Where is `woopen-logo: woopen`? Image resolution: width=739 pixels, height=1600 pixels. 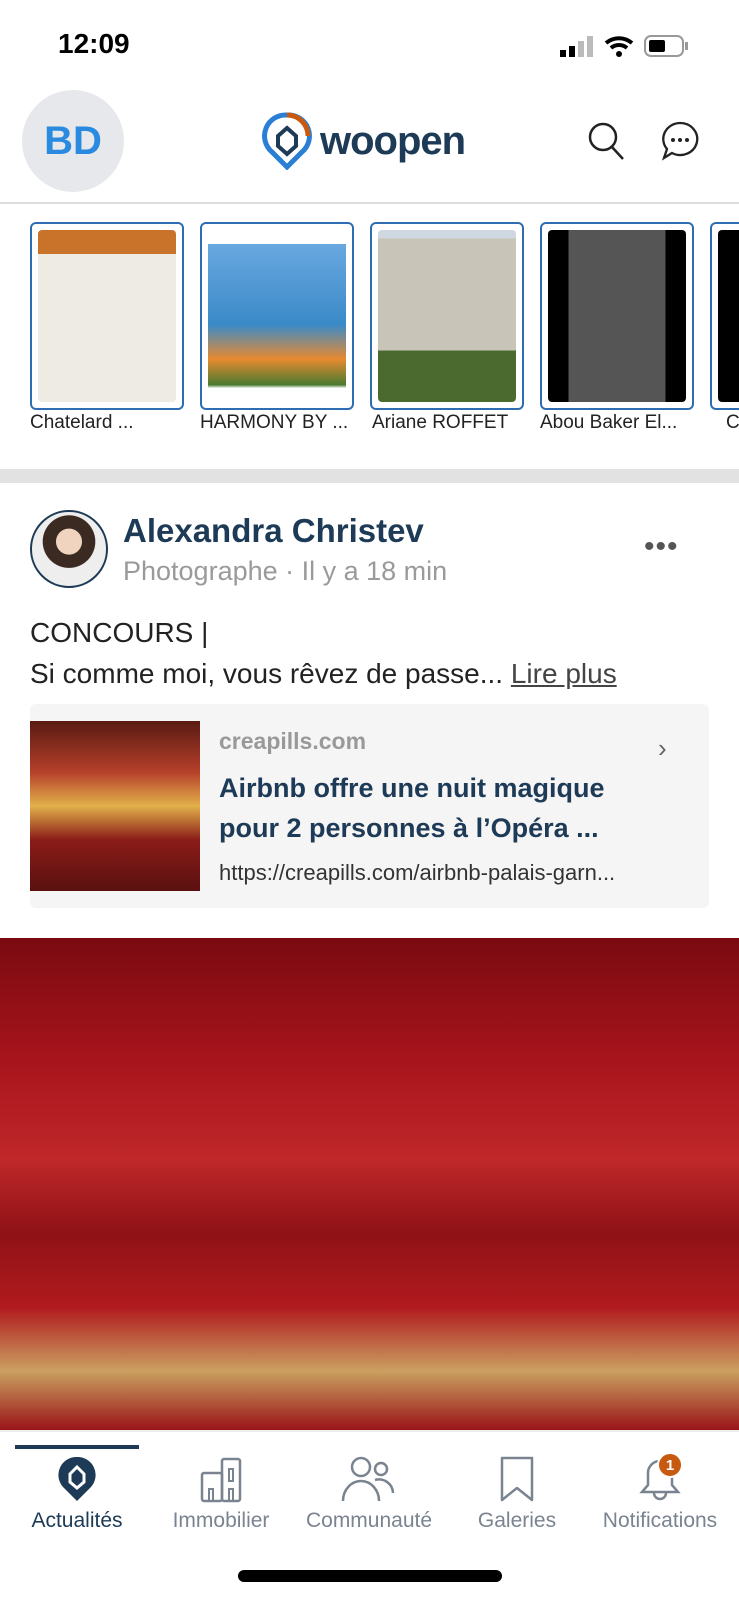 woopen-logo: woopen is located at coordinates (364, 141).